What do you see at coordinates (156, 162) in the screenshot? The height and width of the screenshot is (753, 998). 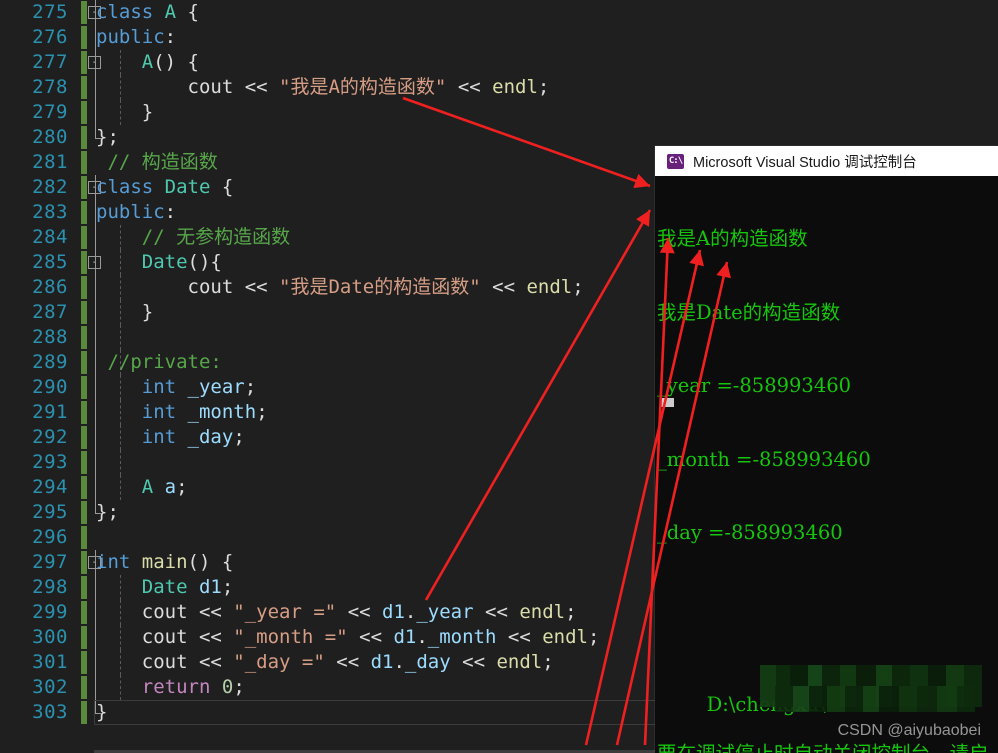 I see `code-text: // 构造函数` at bounding box center [156, 162].